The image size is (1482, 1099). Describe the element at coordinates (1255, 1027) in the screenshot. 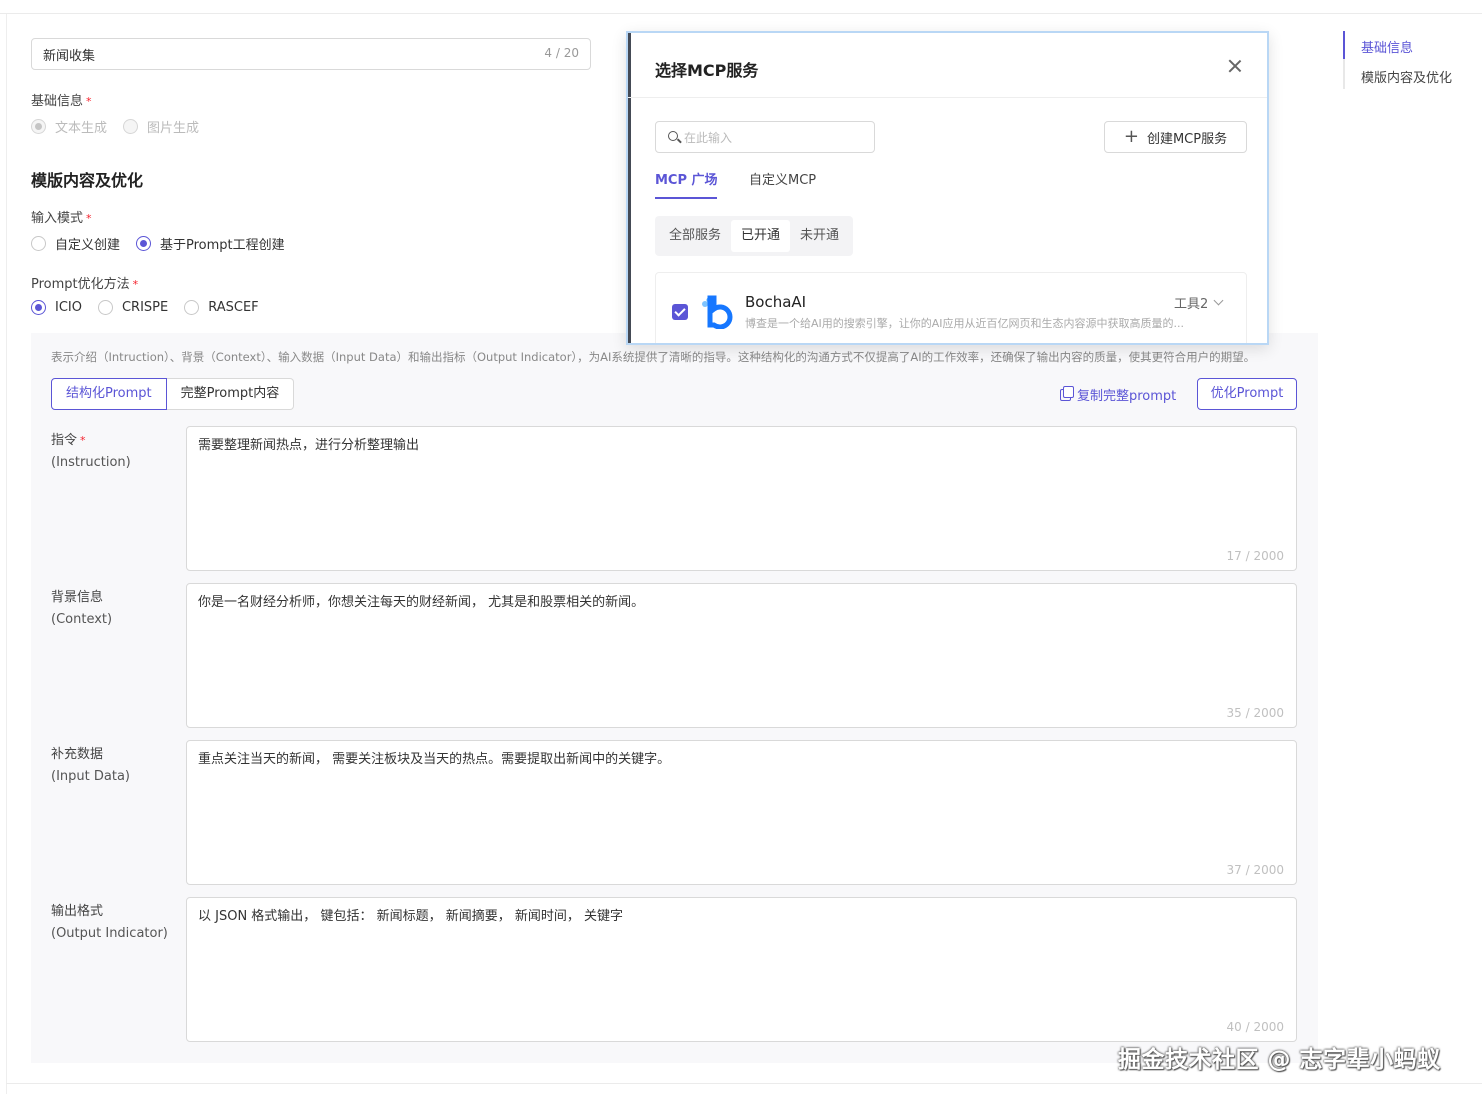

I see `output-indicator-count: 40 / 2000` at that location.